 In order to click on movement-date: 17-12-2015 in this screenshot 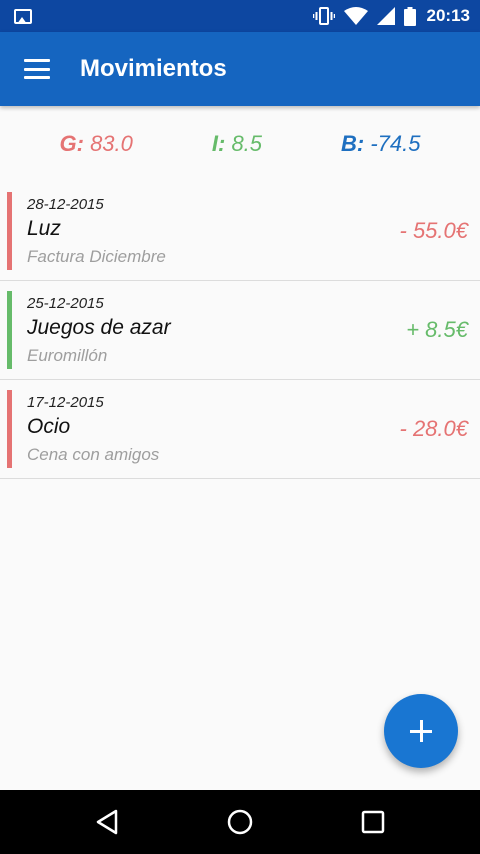, I will do `click(65, 402)`.